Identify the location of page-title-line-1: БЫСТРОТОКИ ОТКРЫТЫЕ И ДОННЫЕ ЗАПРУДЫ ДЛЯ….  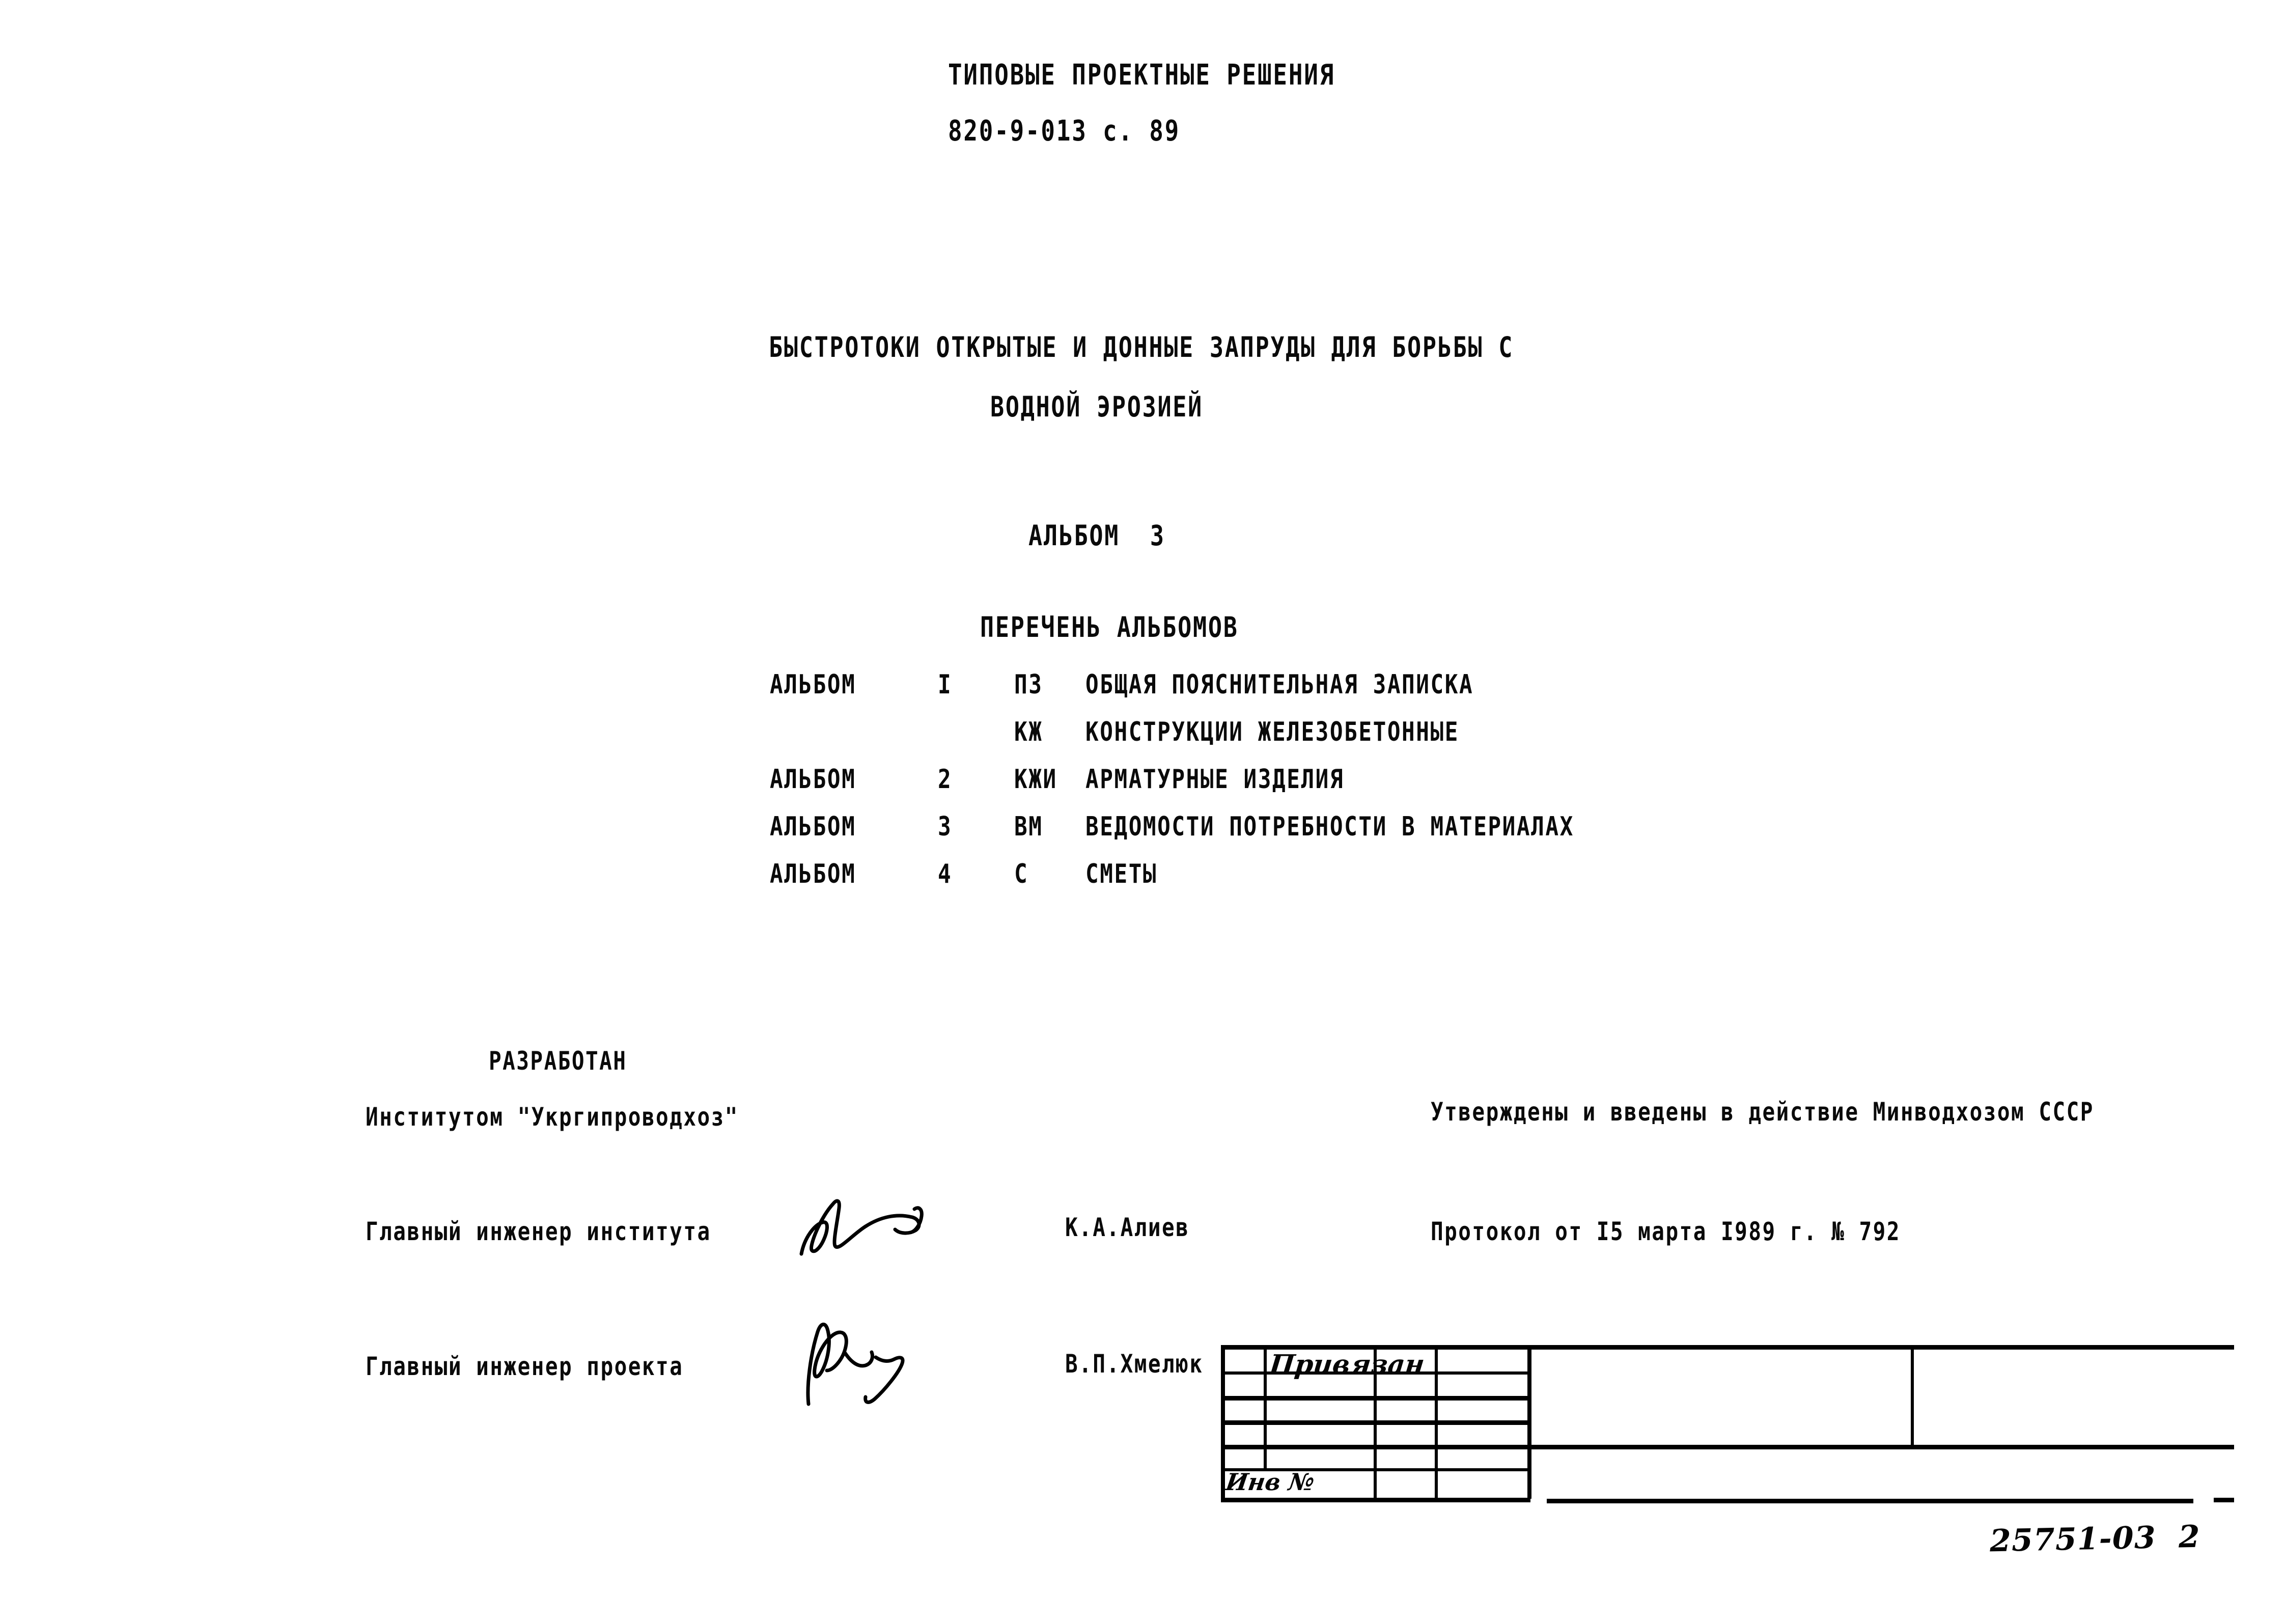
(1141, 347).